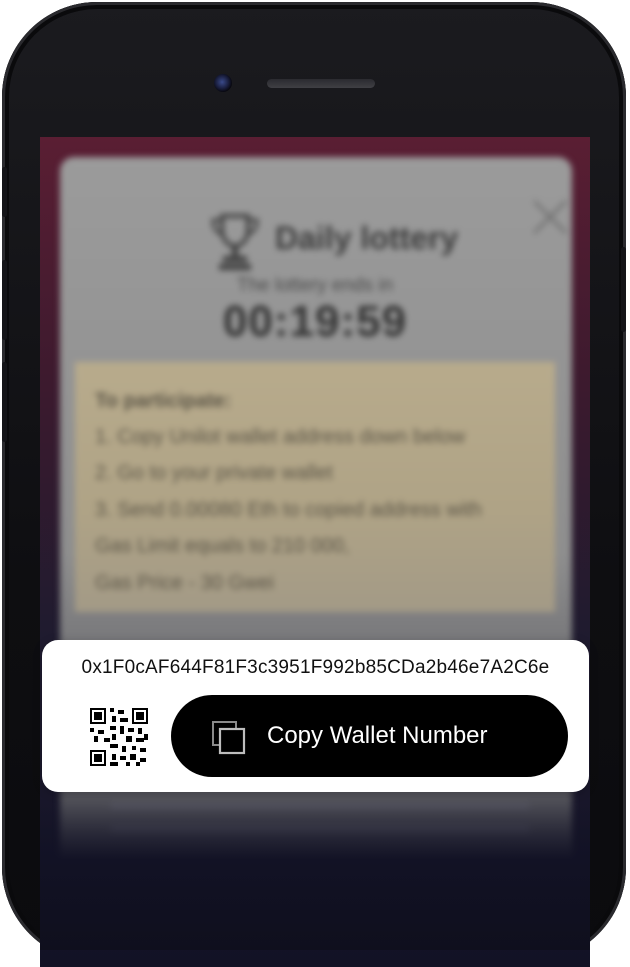 The image size is (630, 967). What do you see at coordinates (119, 737) in the screenshot?
I see `qr-code-icon` at bounding box center [119, 737].